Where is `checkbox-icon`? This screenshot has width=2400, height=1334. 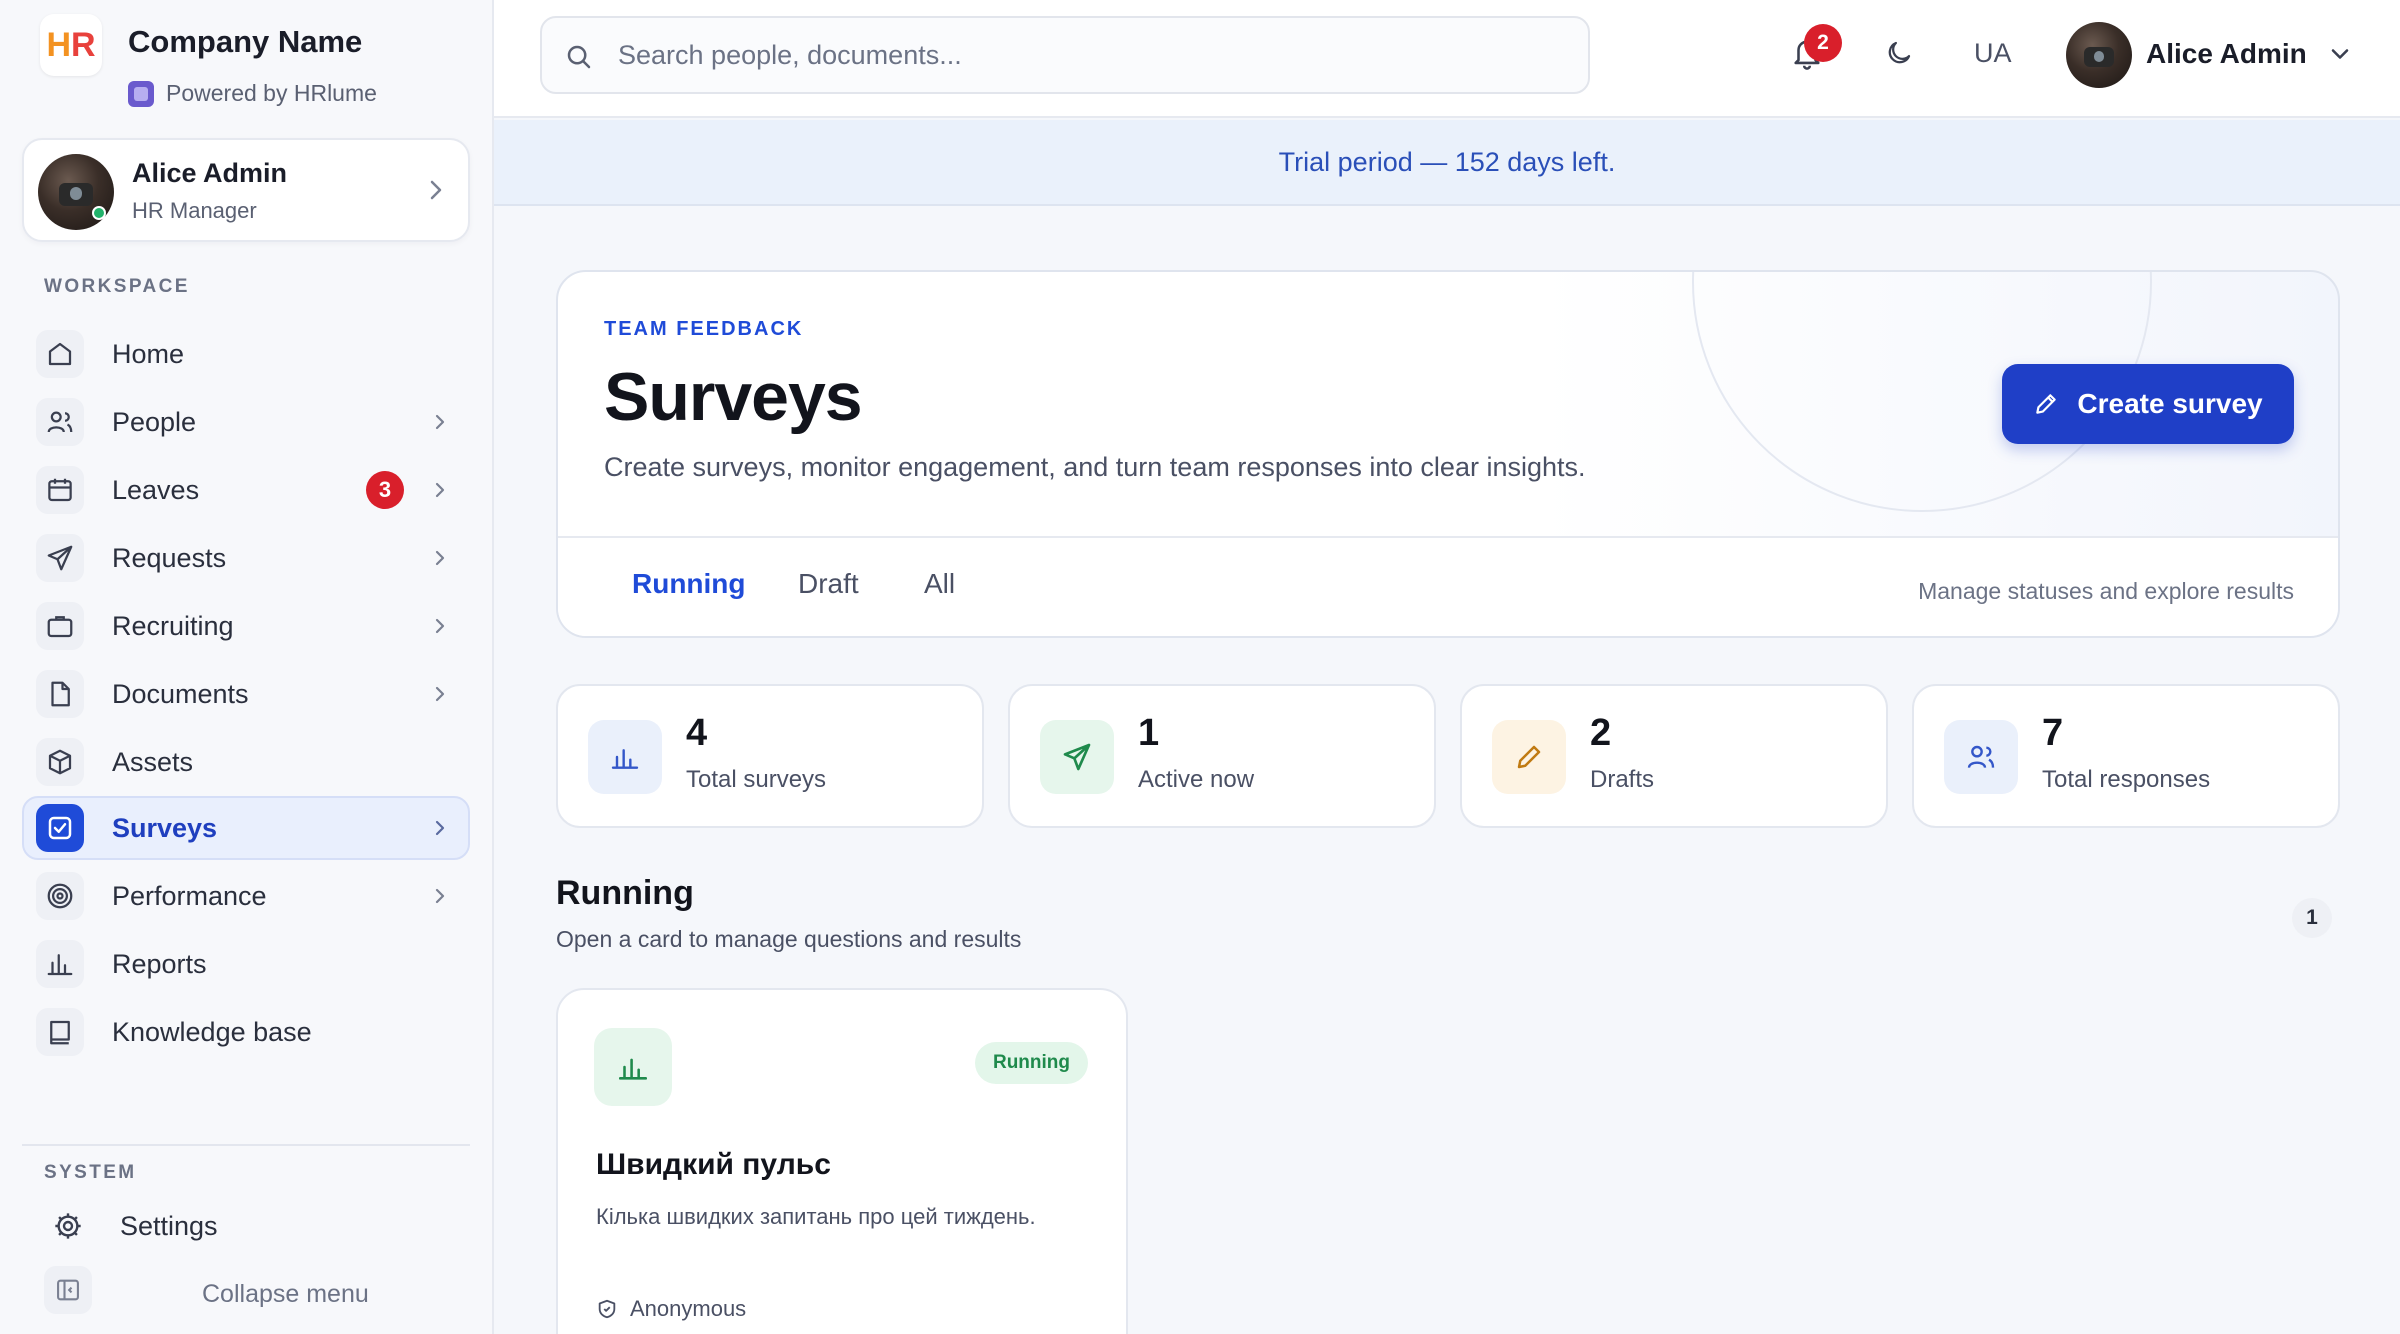
checkbox-icon is located at coordinates (60, 828).